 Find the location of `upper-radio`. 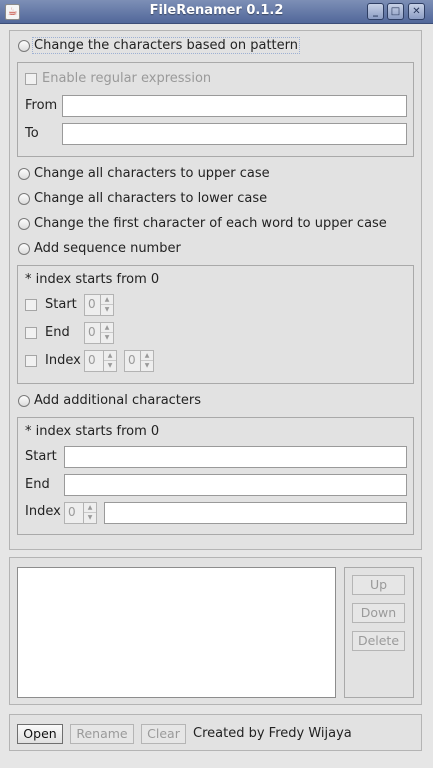

upper-radio is located at coordinates (24, 174).